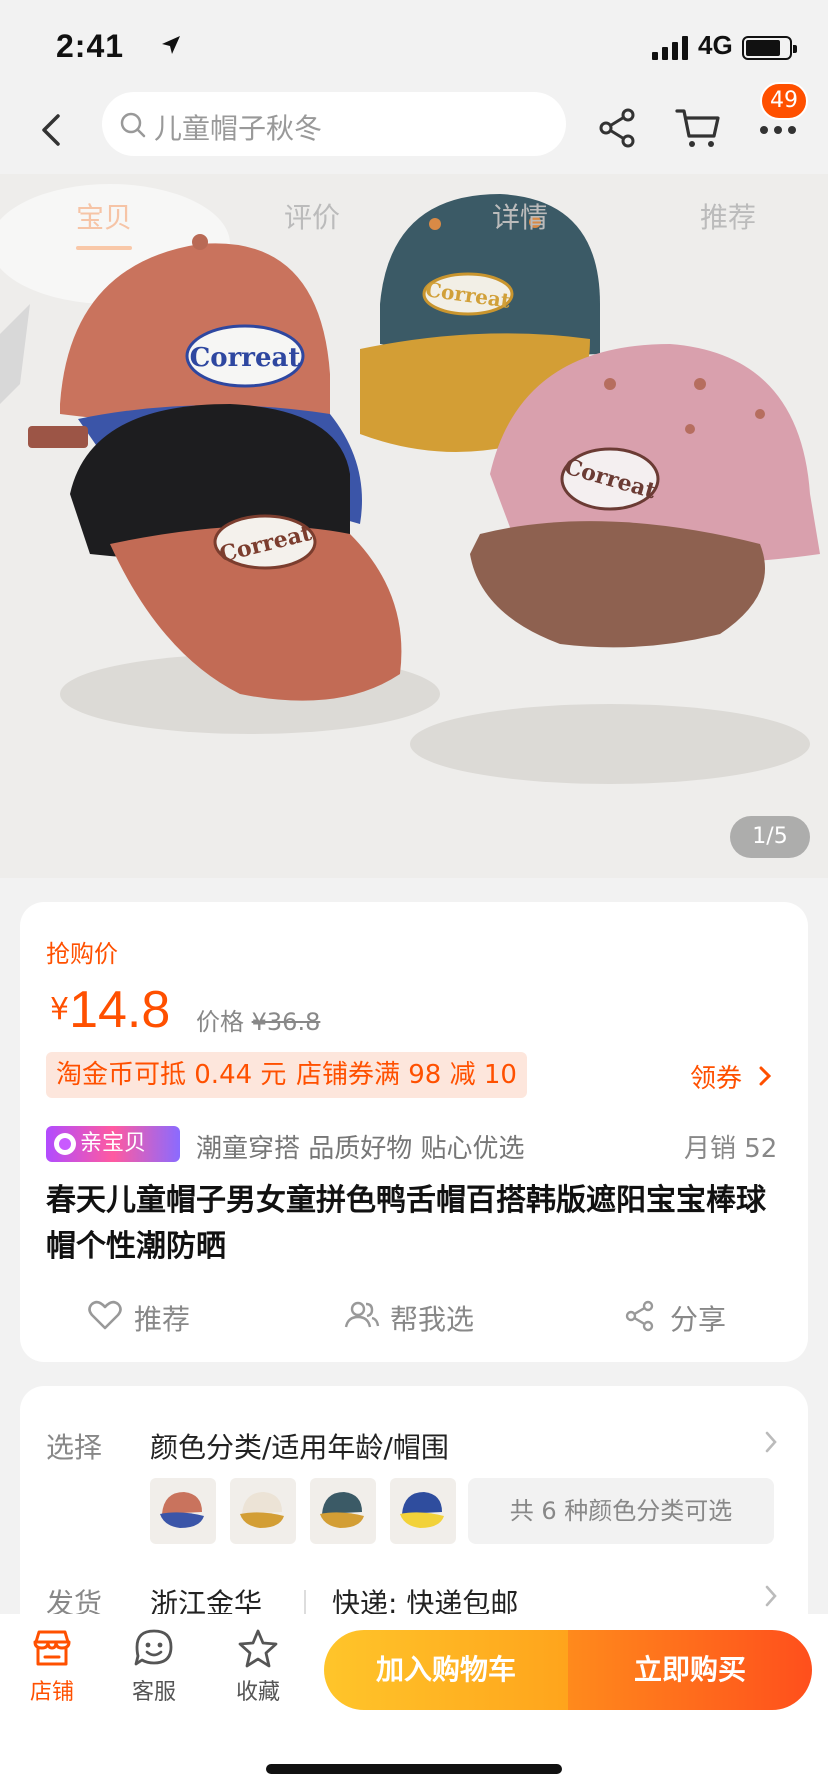 The width and height of the screenshot is (828, 1792). What do you see at coordinates (446, 1670) in the screenshot?
I see `add-to-cart-button: 加入购物车` at bounding box center [446, 1670].